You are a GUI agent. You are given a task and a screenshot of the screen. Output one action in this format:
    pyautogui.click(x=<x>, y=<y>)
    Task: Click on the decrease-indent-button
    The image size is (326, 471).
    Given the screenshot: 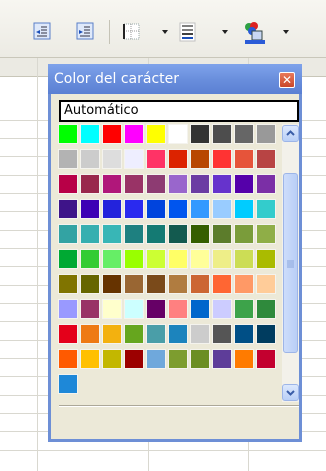 What is the action you would take?
    pyautogui.click(x=42, y=31)
    